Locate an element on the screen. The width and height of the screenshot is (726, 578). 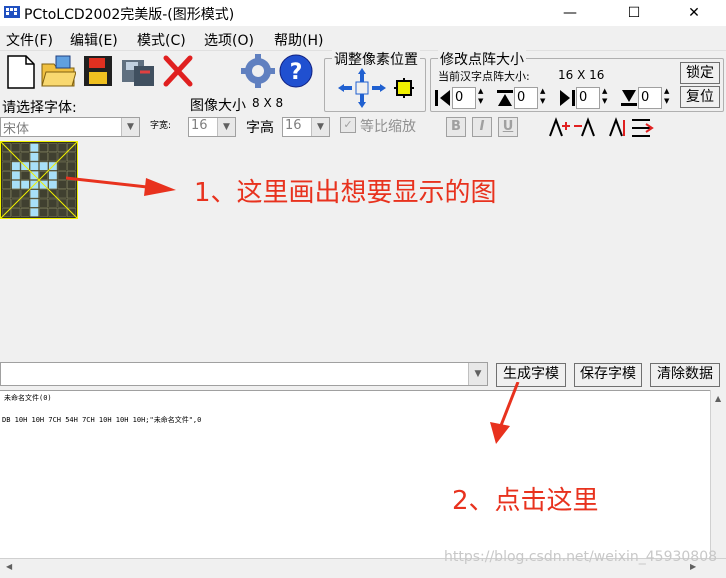
delete-icon is located at coordinates (178, 71).